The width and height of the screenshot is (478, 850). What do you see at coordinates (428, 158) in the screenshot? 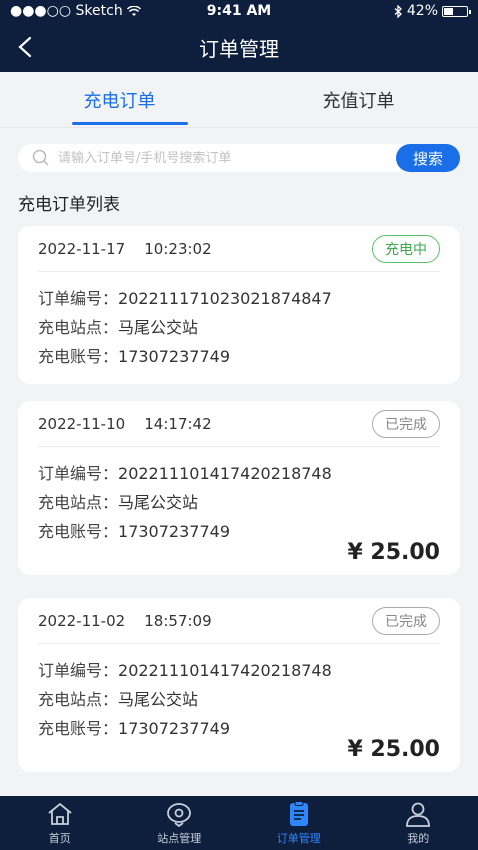
I see `search-button: 搜索` at bounding box center [428, 158].